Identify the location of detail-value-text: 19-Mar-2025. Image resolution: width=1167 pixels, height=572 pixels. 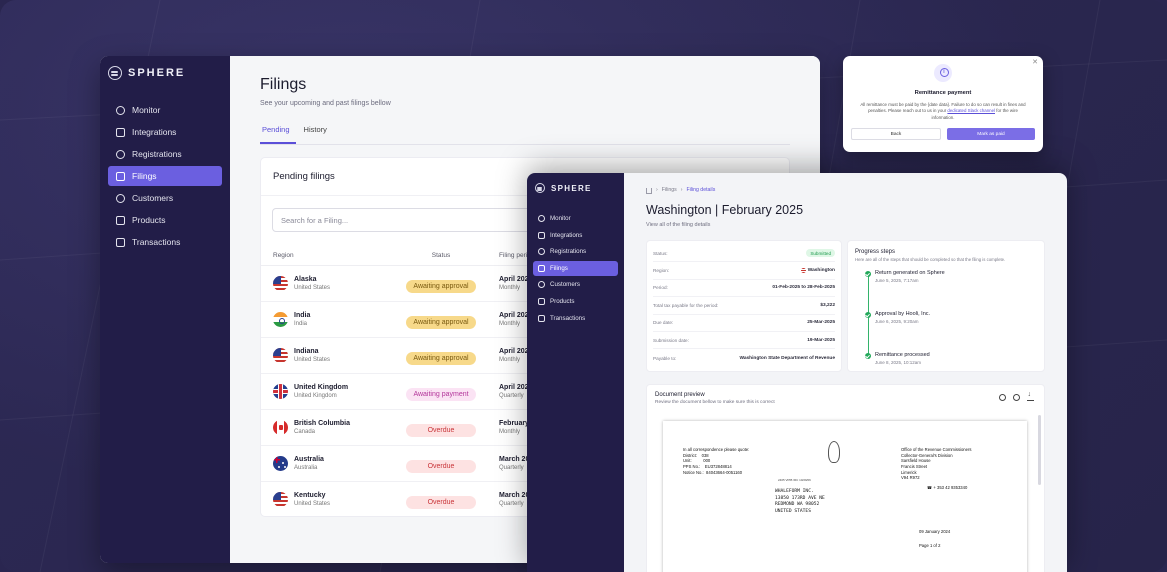
(821, 340).